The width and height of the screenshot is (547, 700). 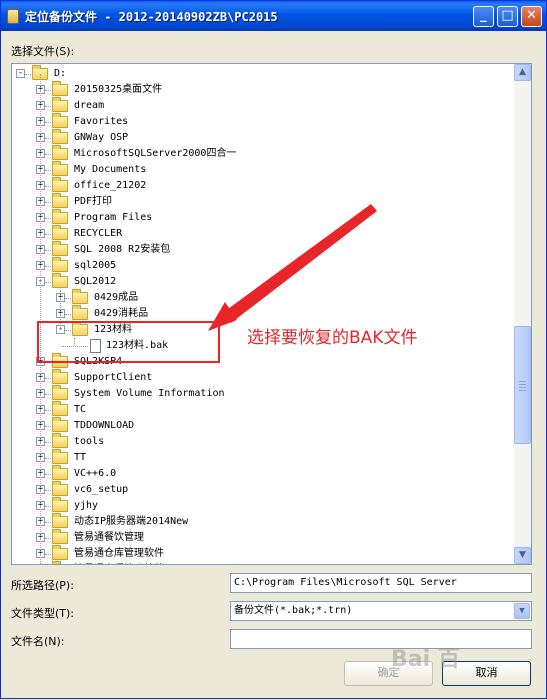 What do you see at coordinates (89, 441) in the screenshot?
I see `tree-item-label: tools` at bounding box center [89, 441].